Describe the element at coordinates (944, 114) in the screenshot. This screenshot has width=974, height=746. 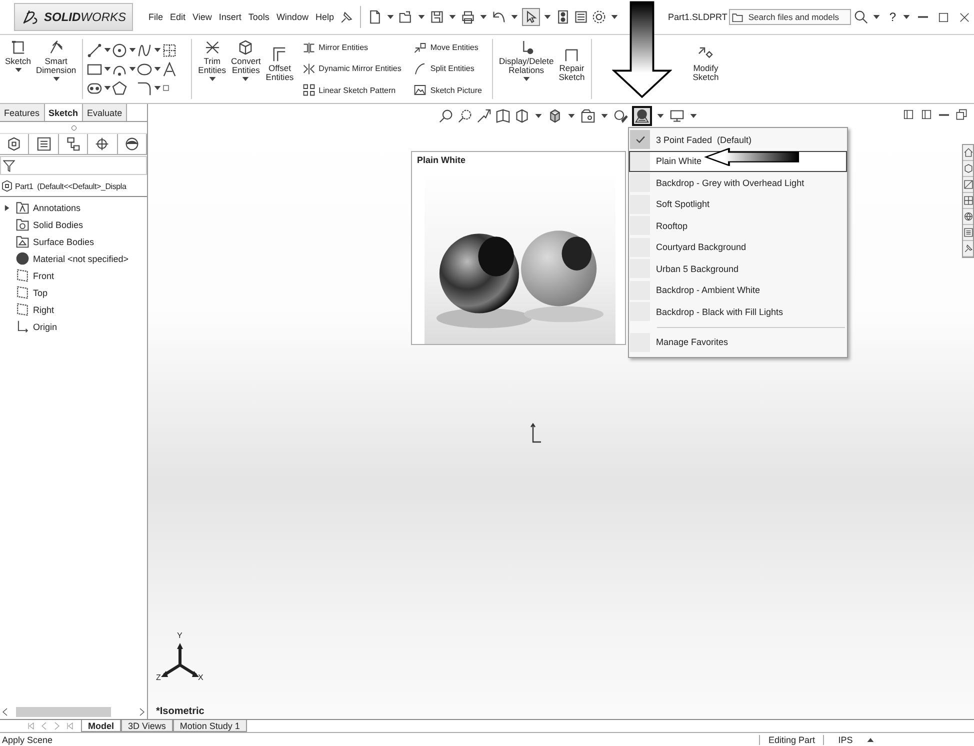
I see `minimize-button` at that location.